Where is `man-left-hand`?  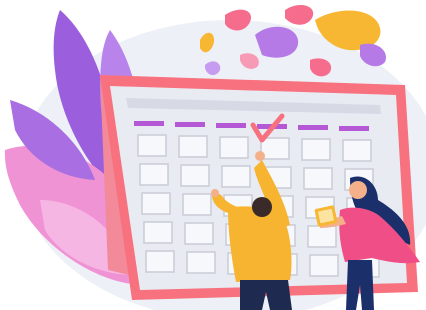 man-left-hand is located at coordinates (215, 193).